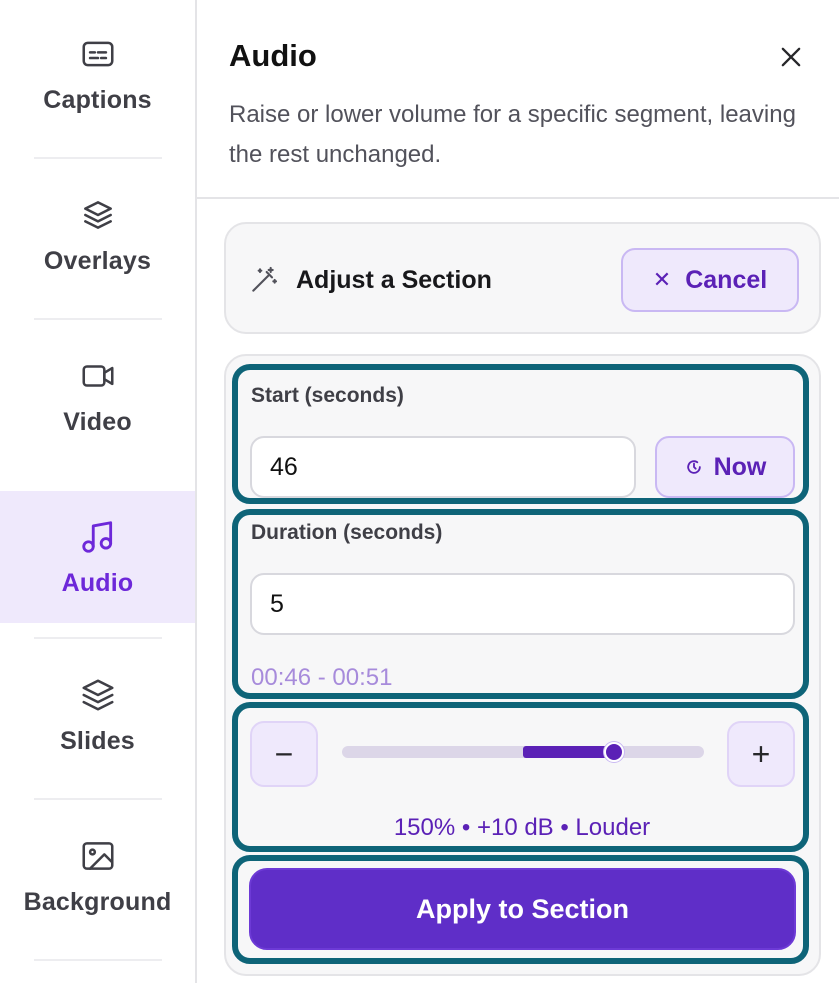  Describe the element at coordinates (98, 537) in the screenshot. I see `music-note-icon` at that location.